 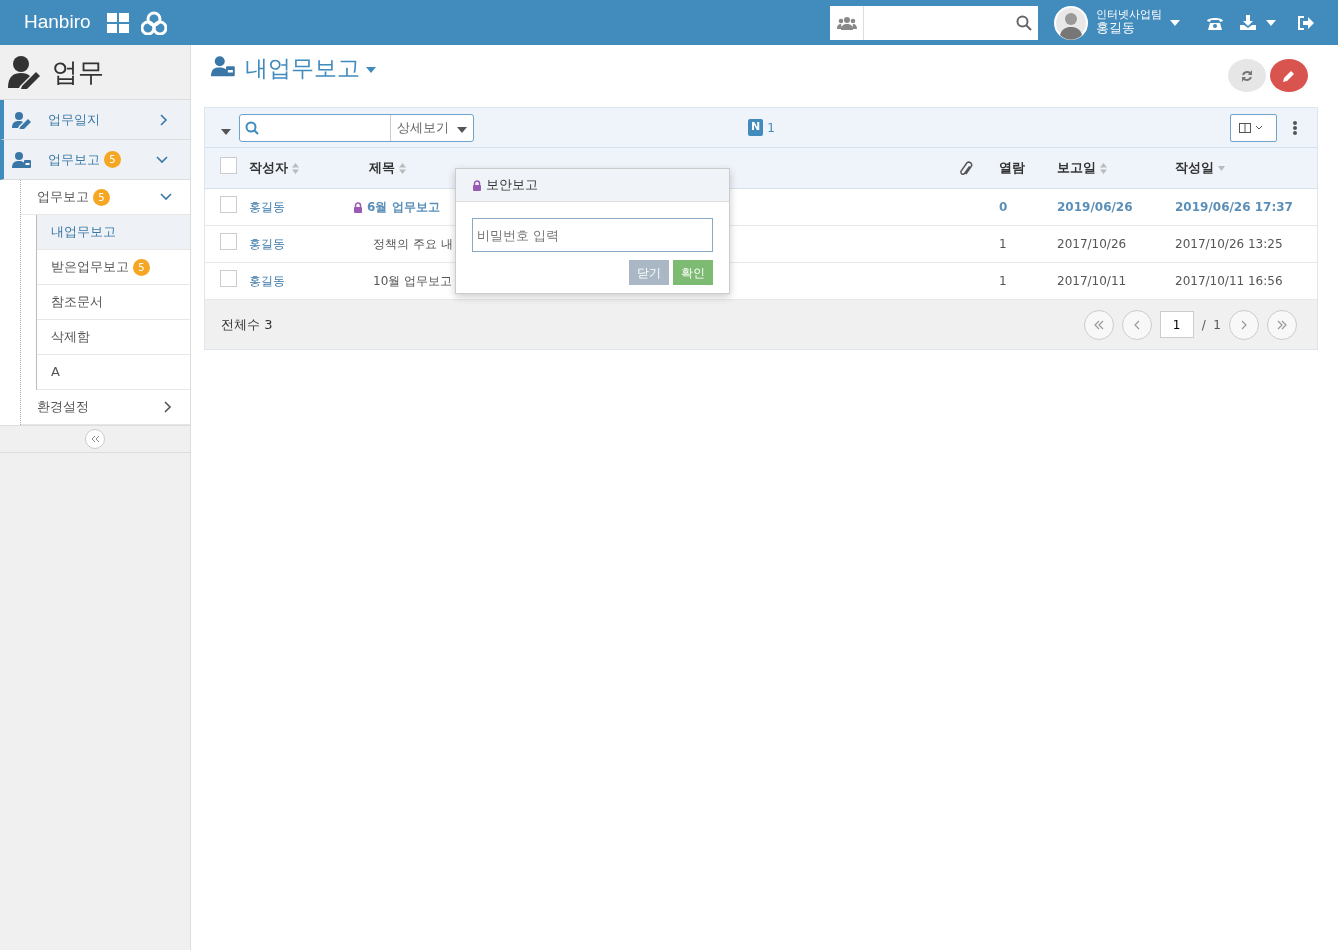 I want to click on page-input: 1, so click(x=1176, y=324).